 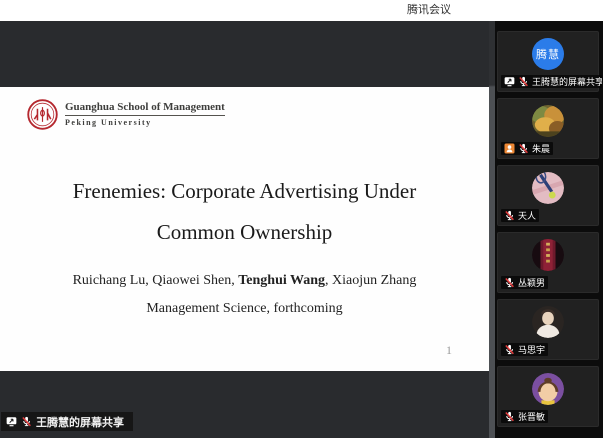 What do you see at coordinates (449, 350) in the screenshot?
I see `page-number: 1` at bounding box center [449, 350].